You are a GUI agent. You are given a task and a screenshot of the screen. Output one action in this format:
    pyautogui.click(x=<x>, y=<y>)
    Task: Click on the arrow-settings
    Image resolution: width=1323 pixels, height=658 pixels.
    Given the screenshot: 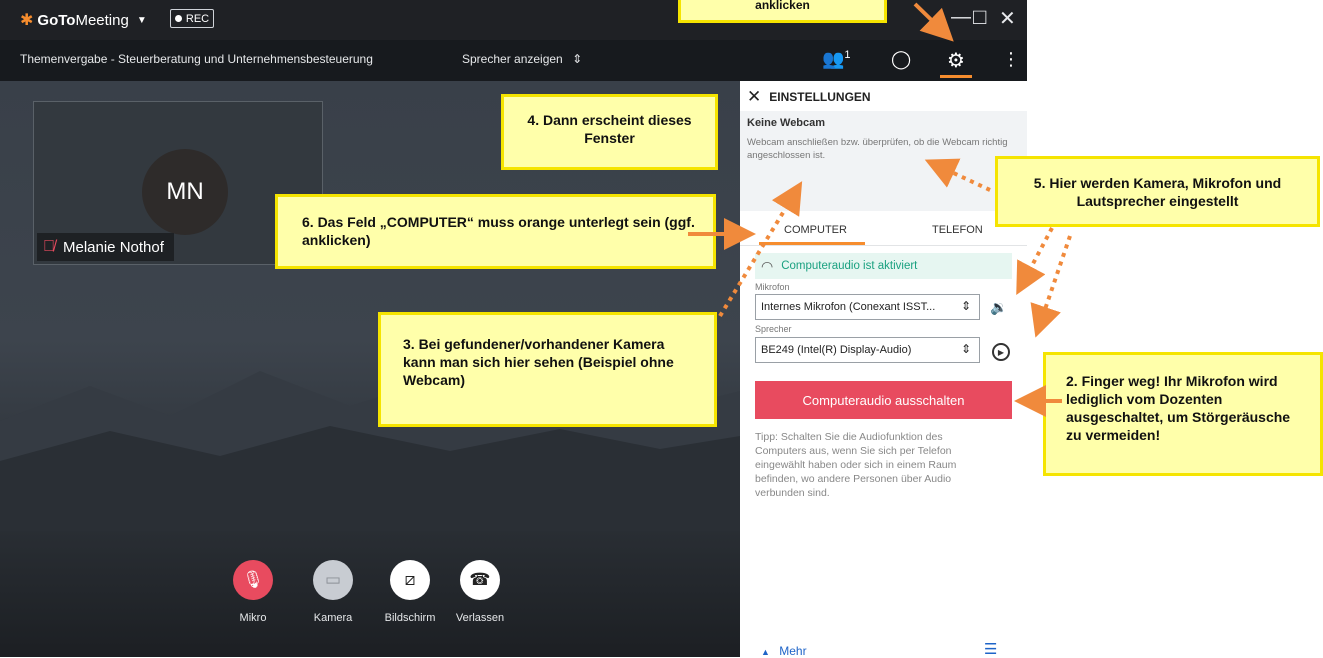 What is the action you would take?
    pyautogui.click(x=933, y=22)
    